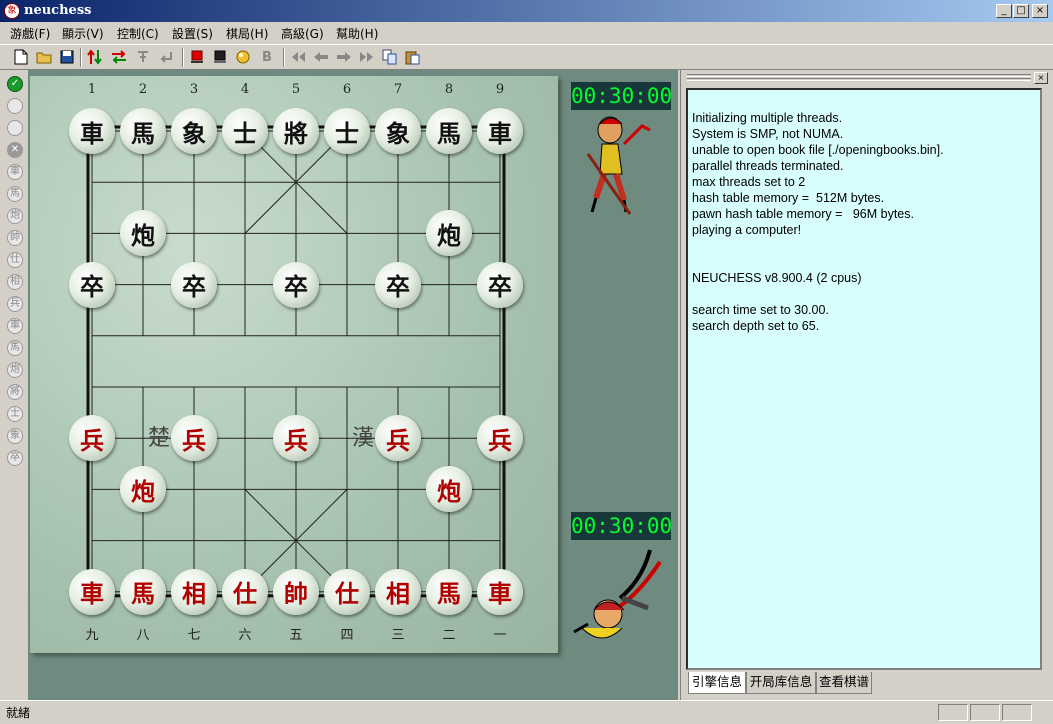 The image size is (1053, 724). Describe the element at coordinates (15, 392) in the screenshot. I see `sidebar-tool-icon: 將` at that location.